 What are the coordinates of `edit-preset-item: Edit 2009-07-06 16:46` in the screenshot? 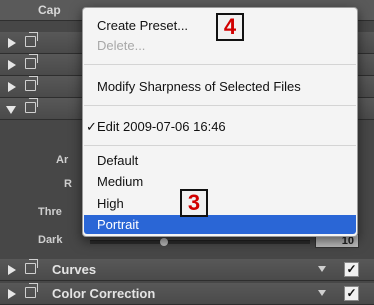 It's located at (161, 126).